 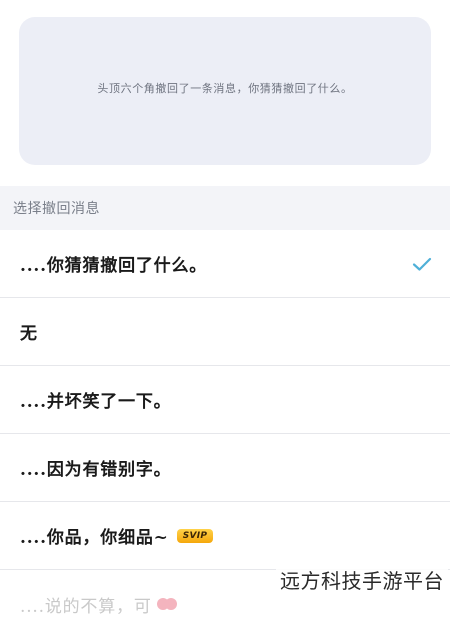 I want to click on option-item-savor: ....你品，你细品~ SVIP, so click(x=225, y=536).